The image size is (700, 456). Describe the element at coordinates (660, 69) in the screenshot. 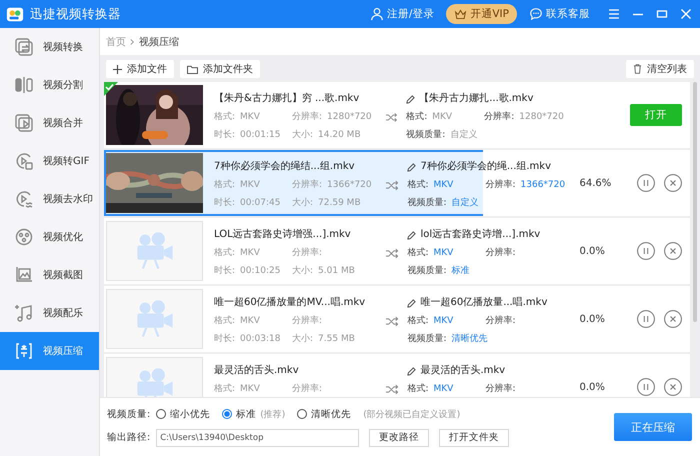

I see `clear-list-button: 清空列表` at that location.